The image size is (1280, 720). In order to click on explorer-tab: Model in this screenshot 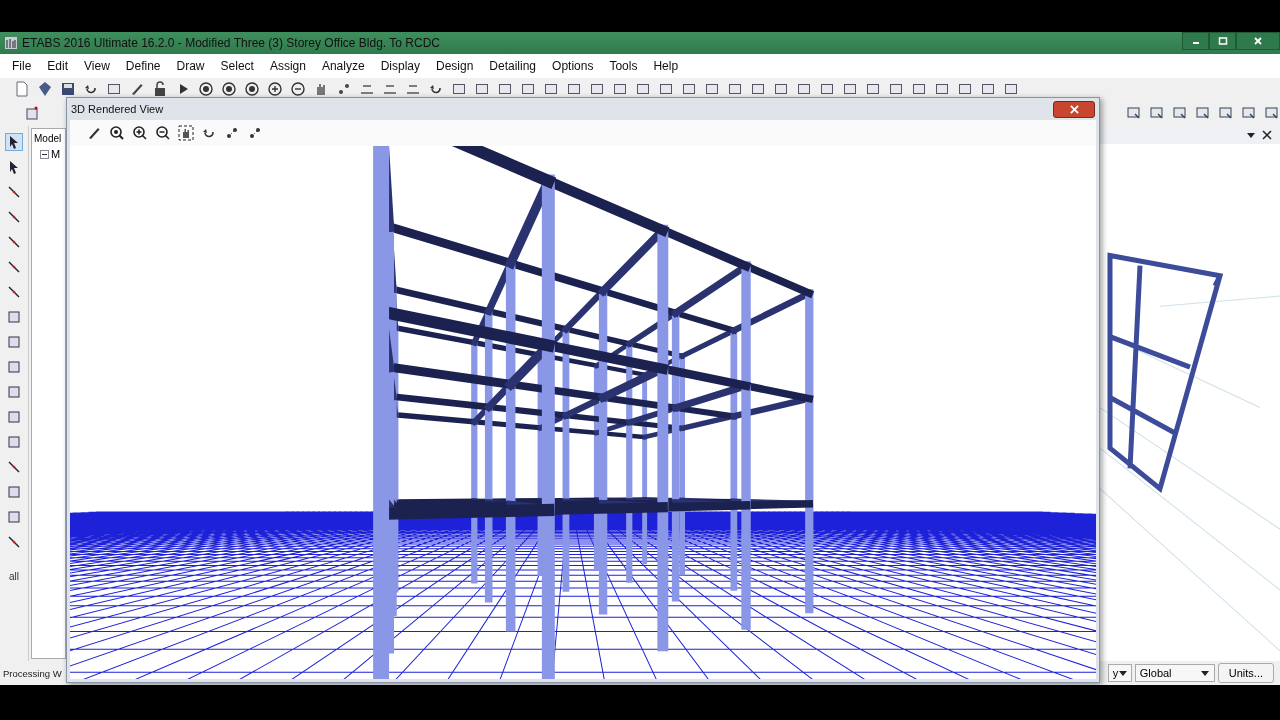, I will do `click(48, 138)`.